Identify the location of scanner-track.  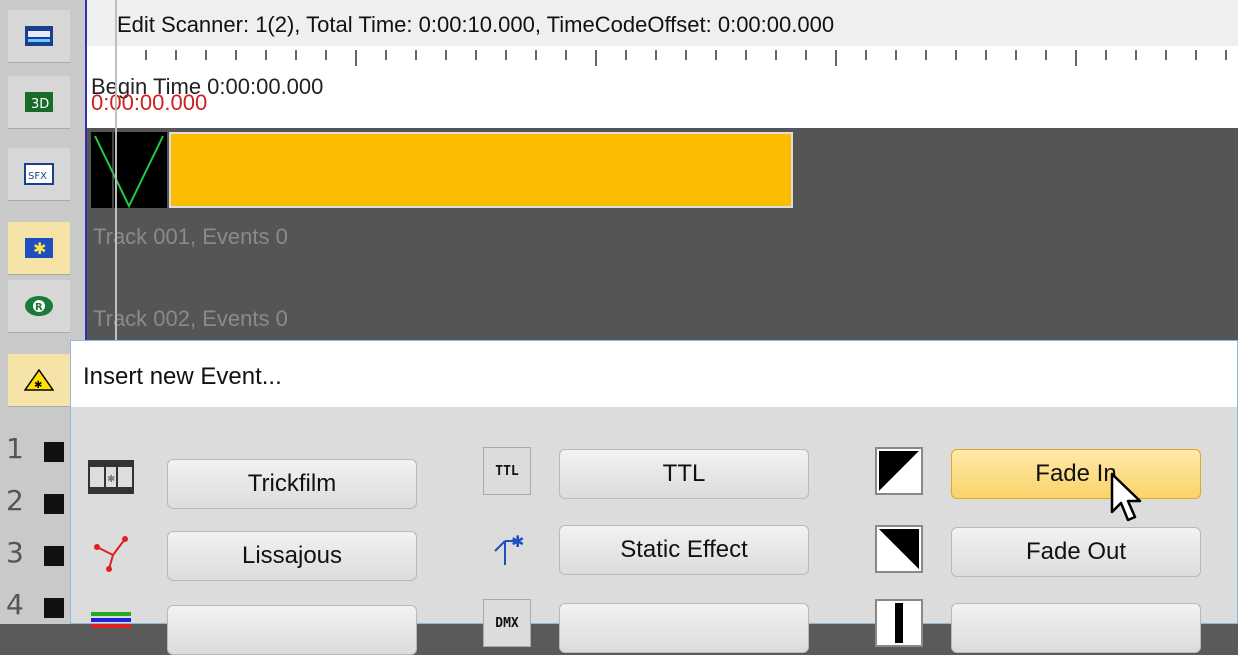
(662, 171).